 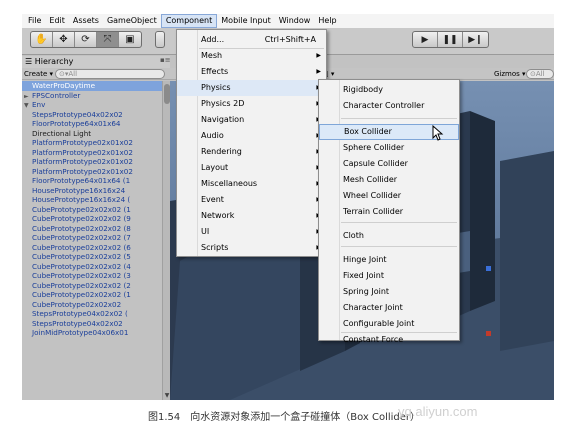 I want to click on hierarchy-item-label: CubePrototype02x02x02 (4, so click(x=81, y=266).